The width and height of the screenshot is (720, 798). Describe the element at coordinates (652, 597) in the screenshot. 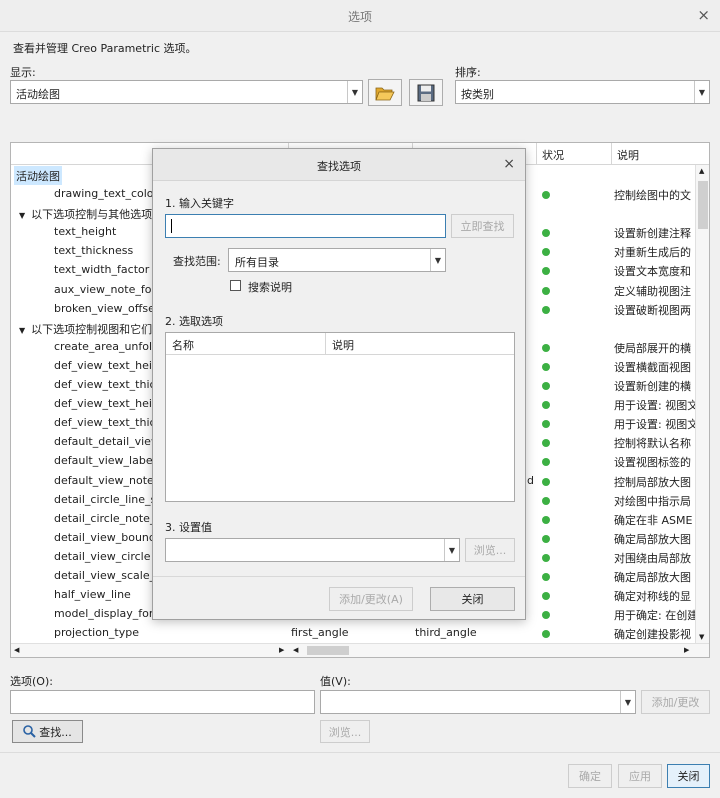

I see `option-desc: 确定对称线的显` at that location.